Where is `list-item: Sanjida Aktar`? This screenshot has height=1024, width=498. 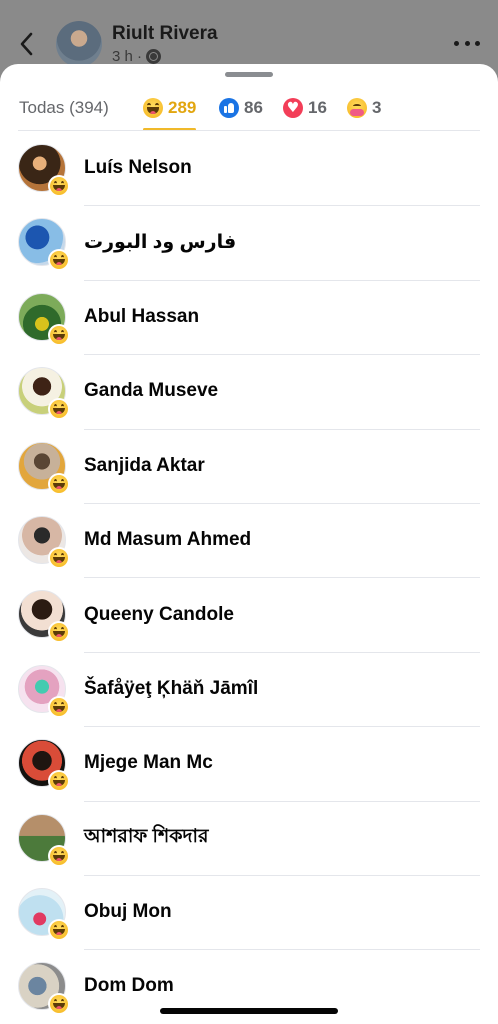
list-item: Sanjida Aktar is located at coordinates (249, 465).